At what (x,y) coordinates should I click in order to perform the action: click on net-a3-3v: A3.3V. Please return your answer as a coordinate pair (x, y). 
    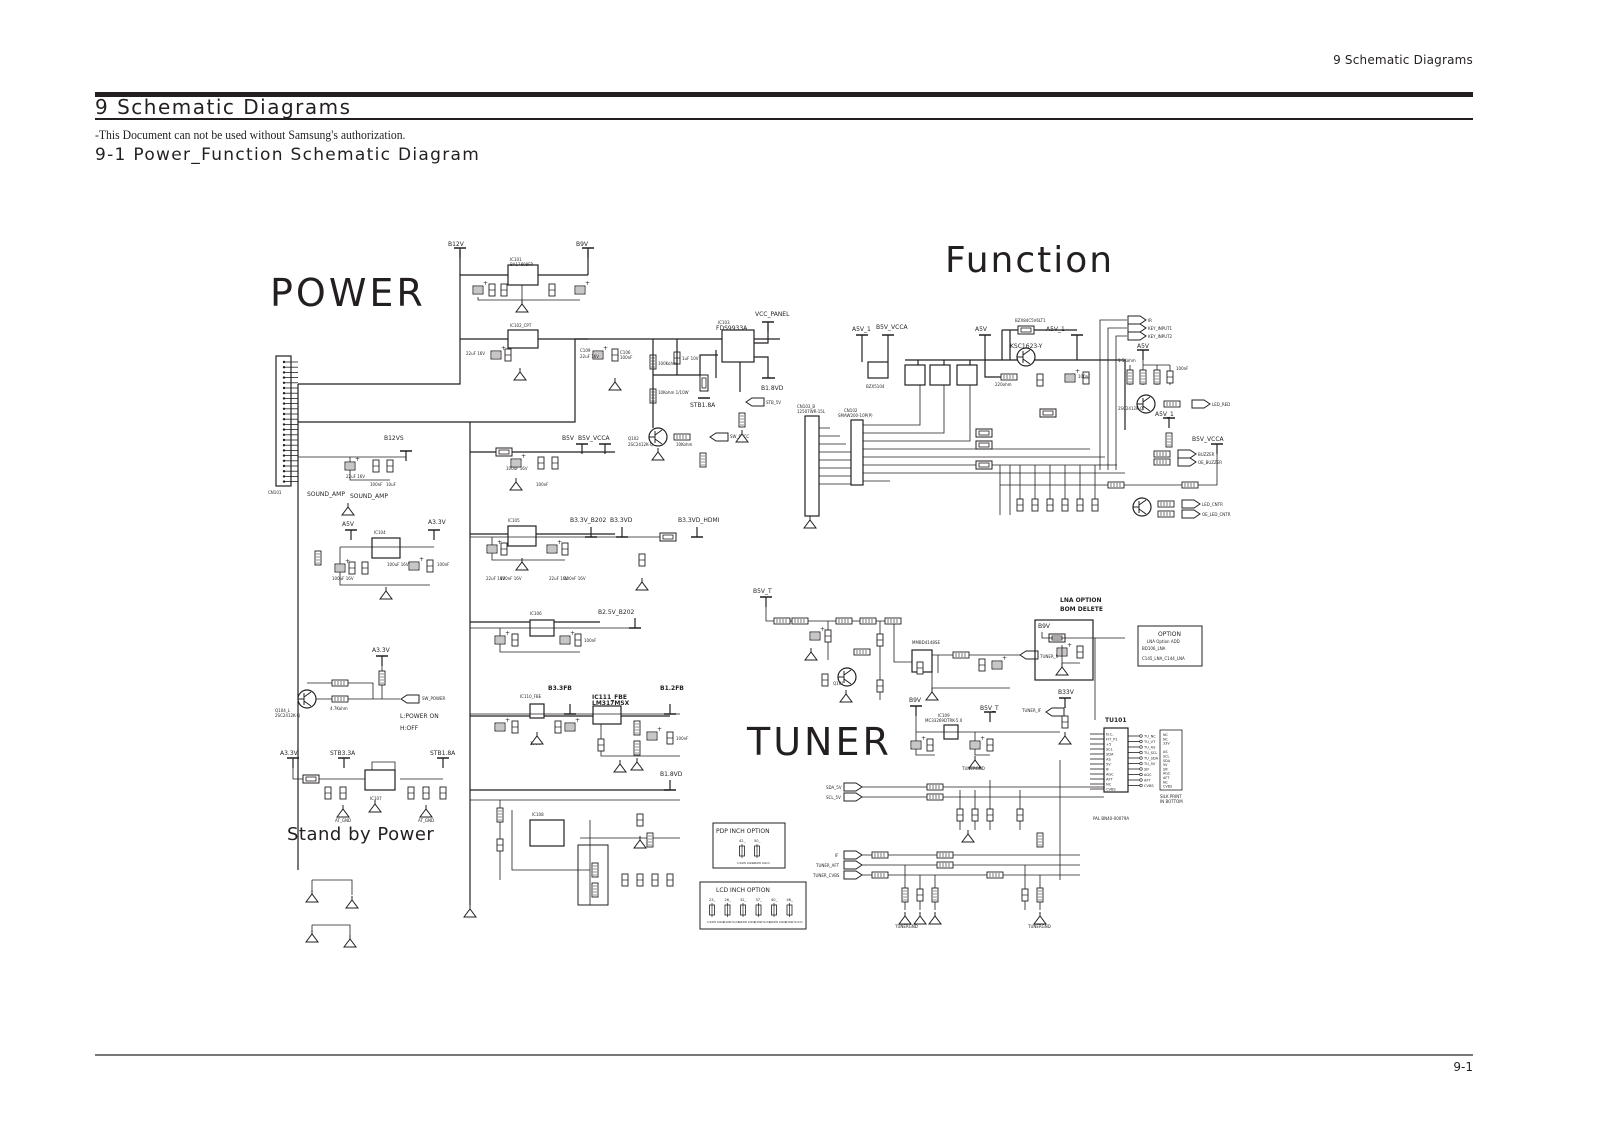
    Looking at the image, I should click on (437, 522).